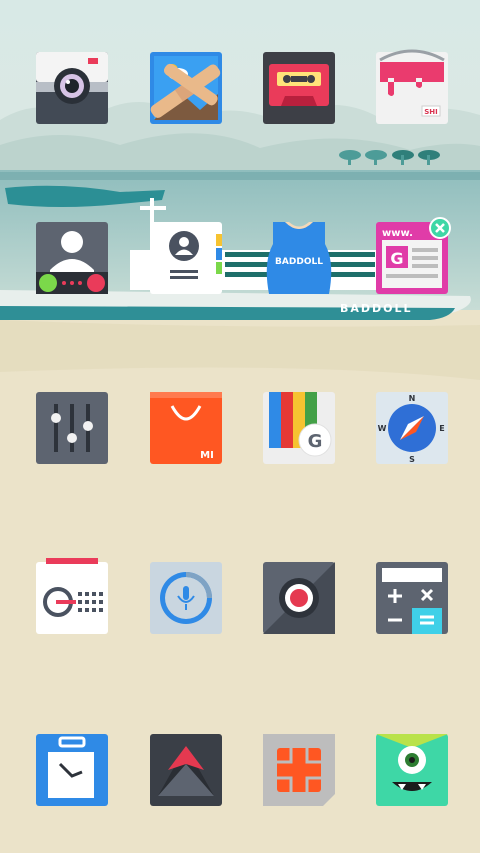  What do you see at coordinates (299, 88) in the screenshot?
I see `music-cassette-icon` at bounding box center [299, 88].